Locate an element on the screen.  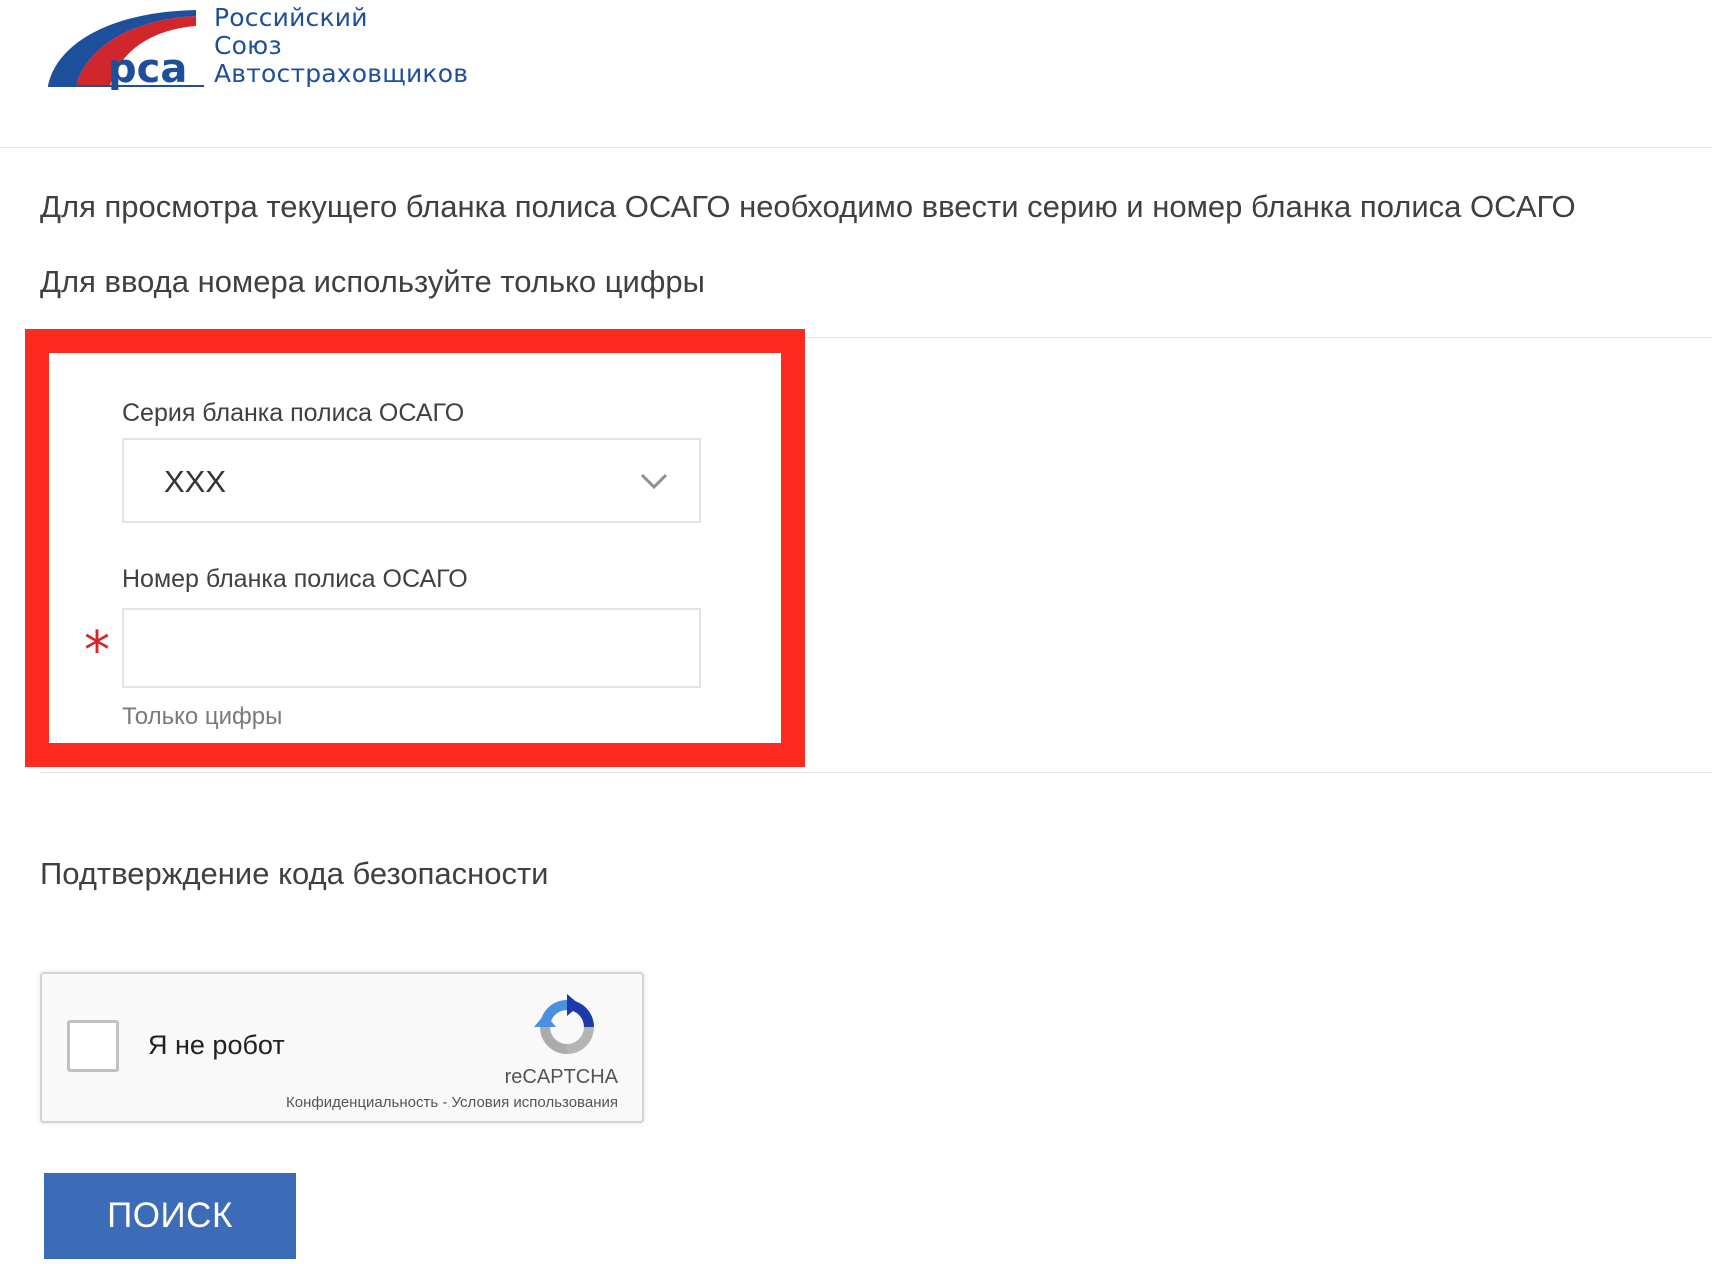
divider is located at coordinates (876, 772).